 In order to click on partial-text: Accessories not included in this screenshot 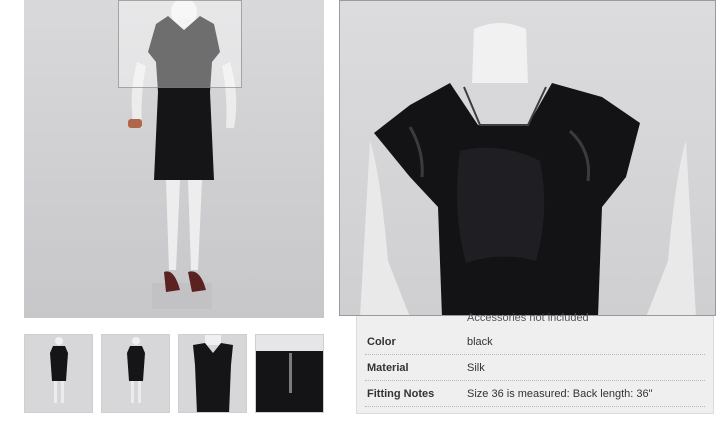, I will do `click(528, 318)`.